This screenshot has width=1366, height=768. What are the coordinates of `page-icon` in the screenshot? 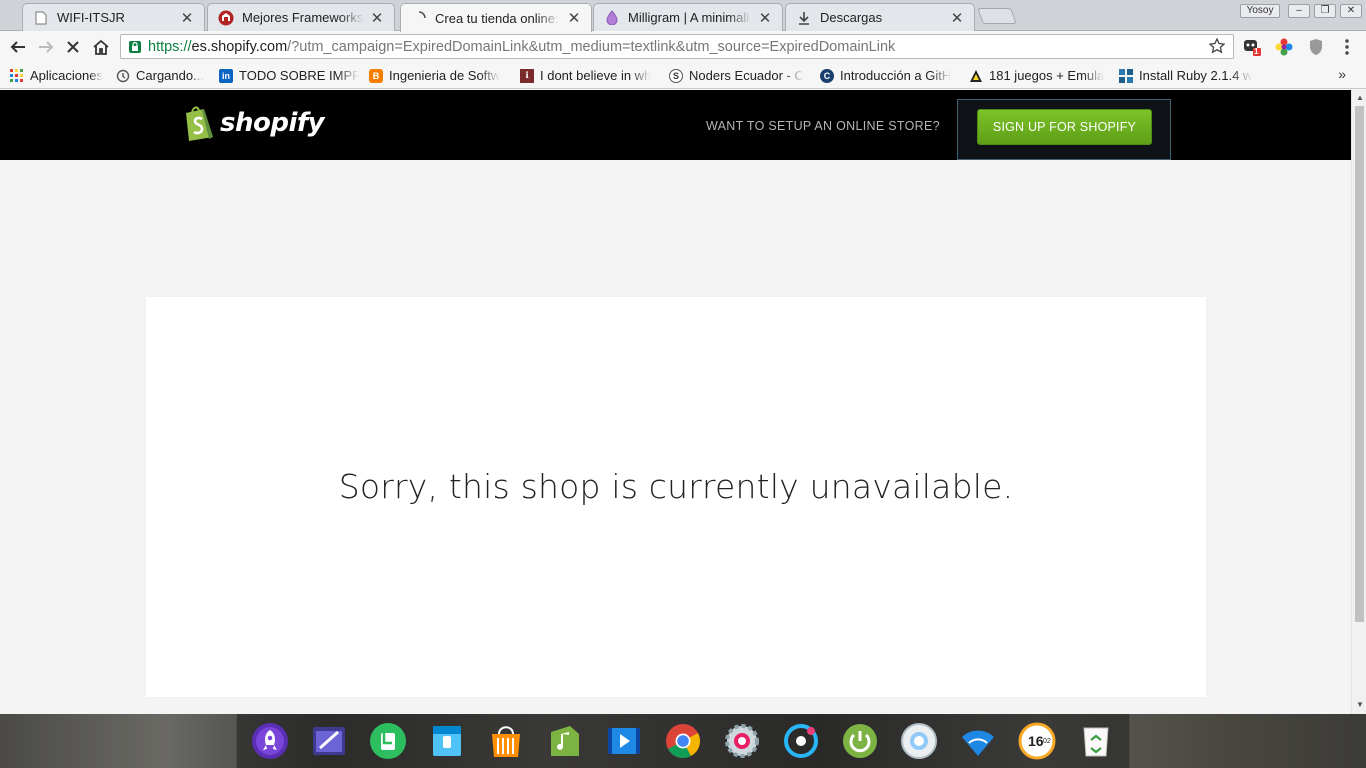 It's located at (41, 18).